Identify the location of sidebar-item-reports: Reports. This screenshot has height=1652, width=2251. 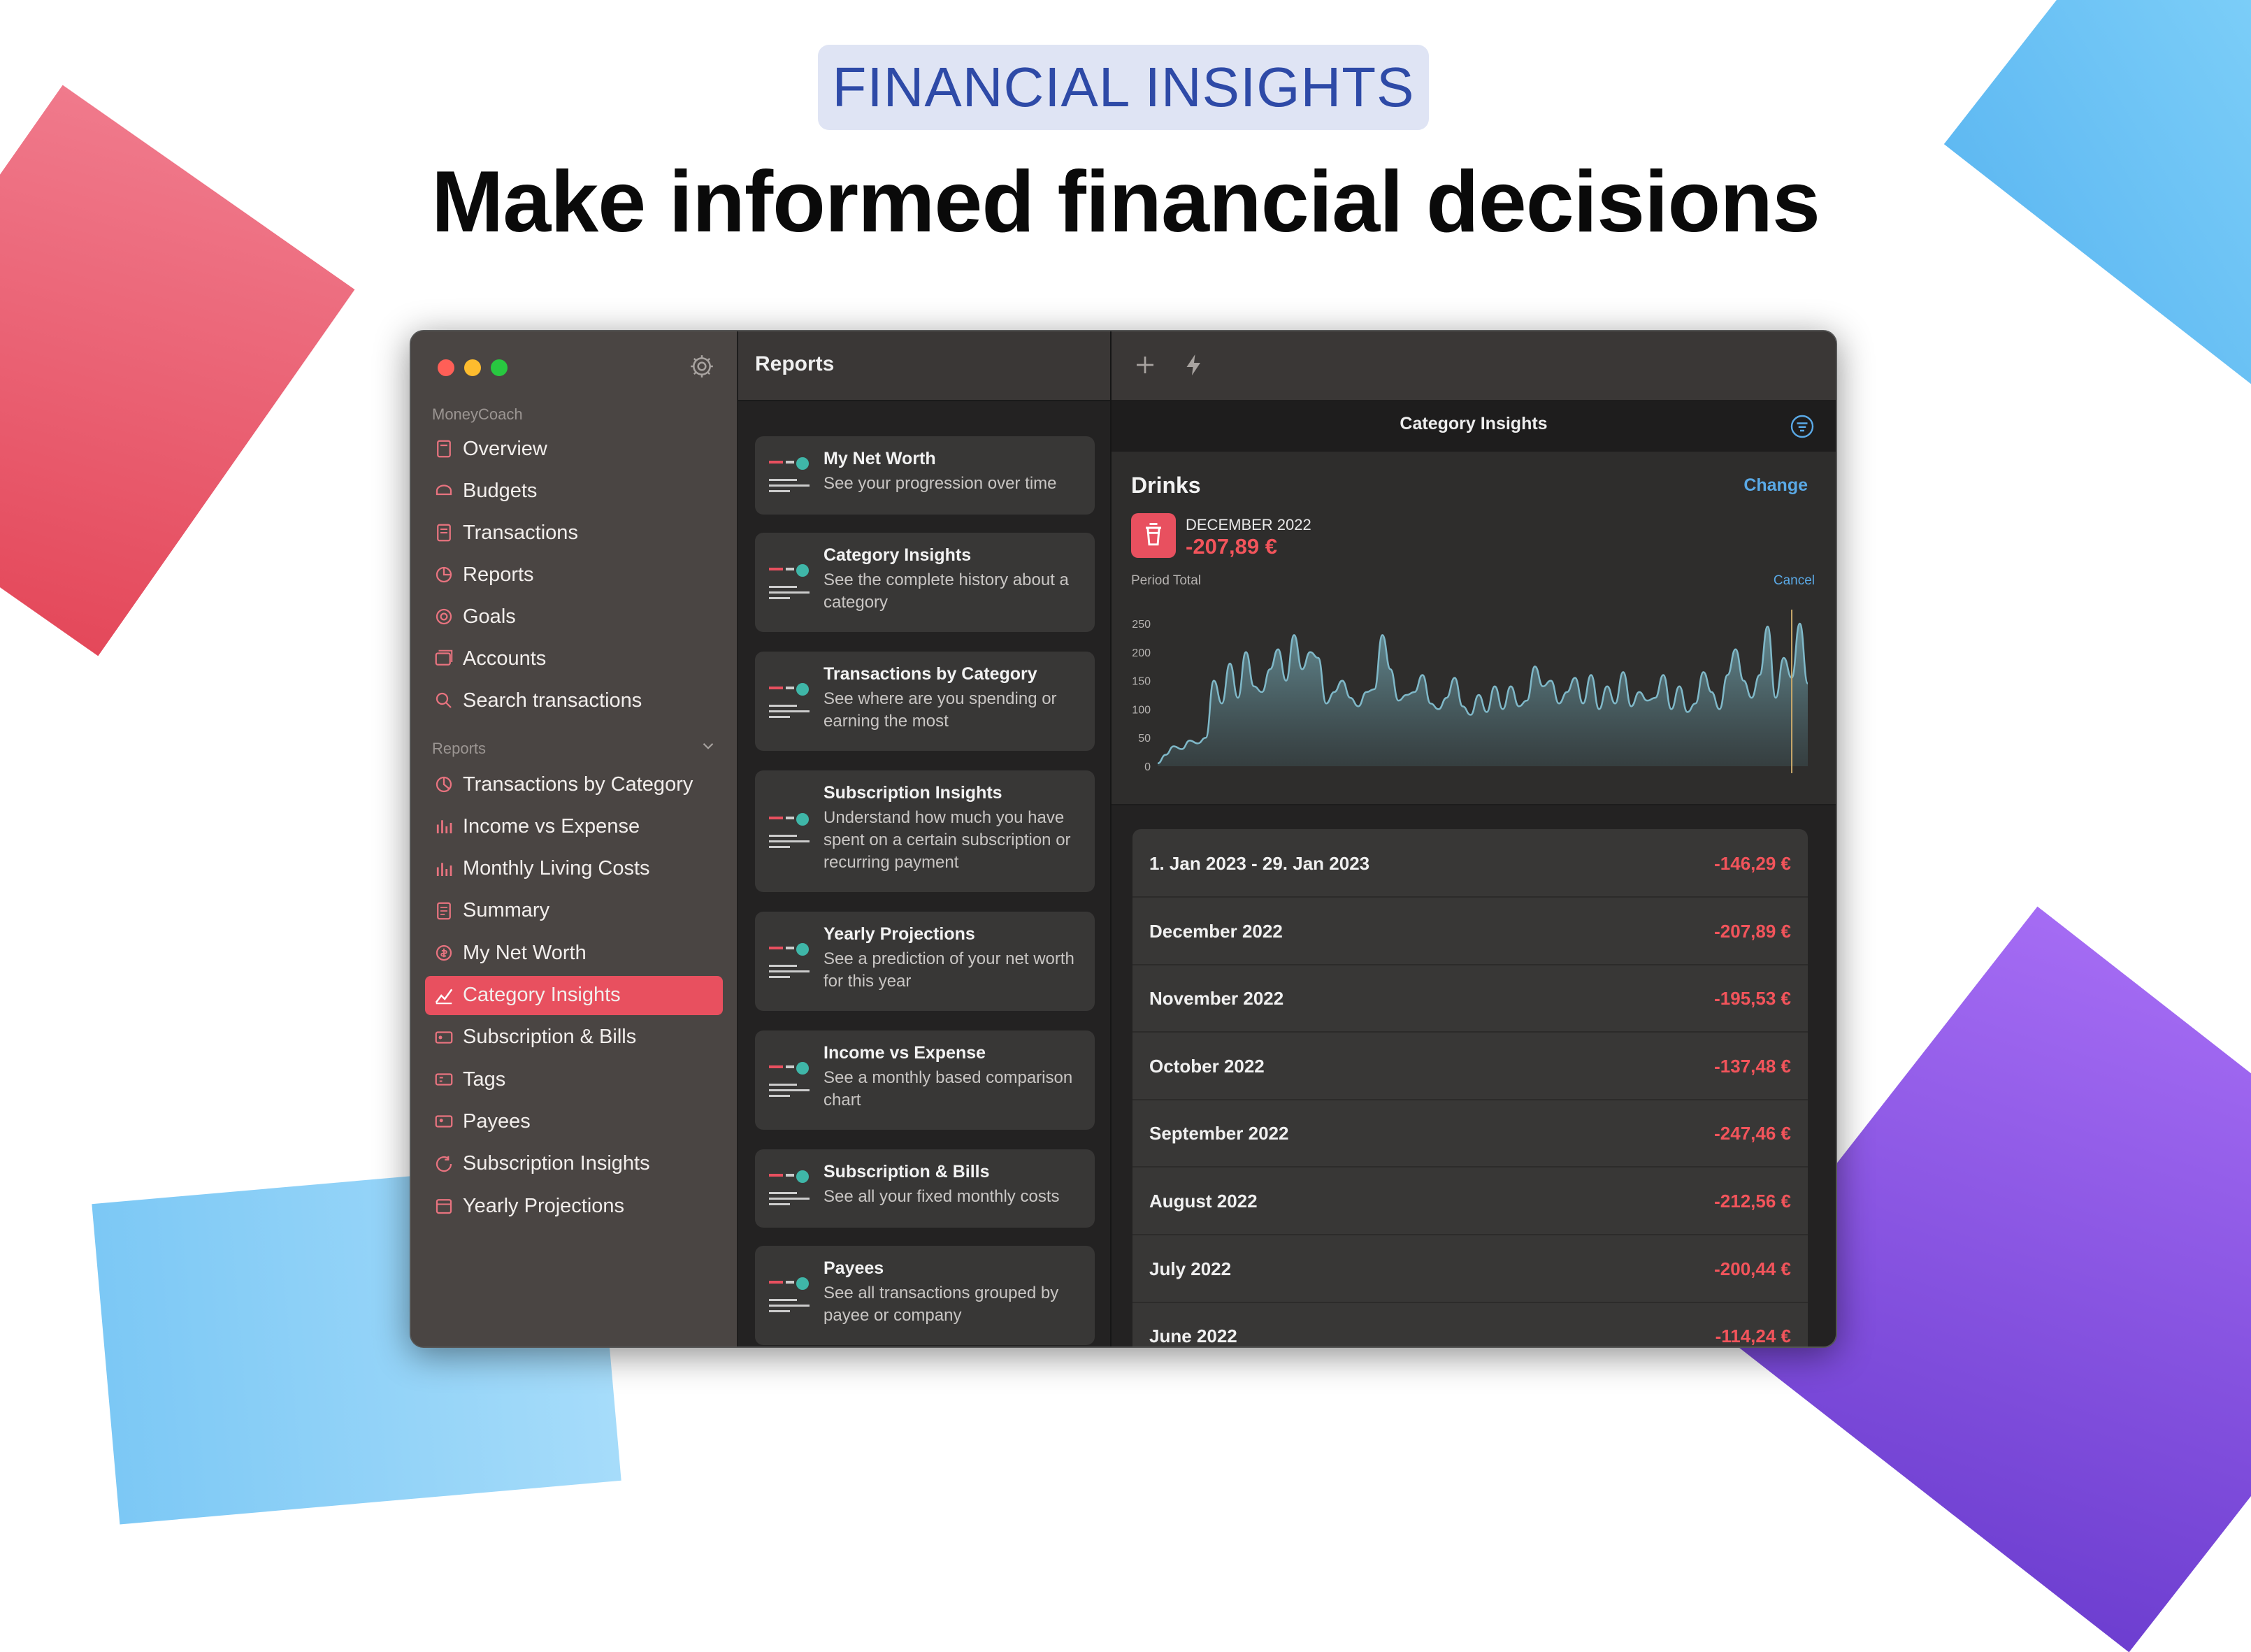
(574, 574).